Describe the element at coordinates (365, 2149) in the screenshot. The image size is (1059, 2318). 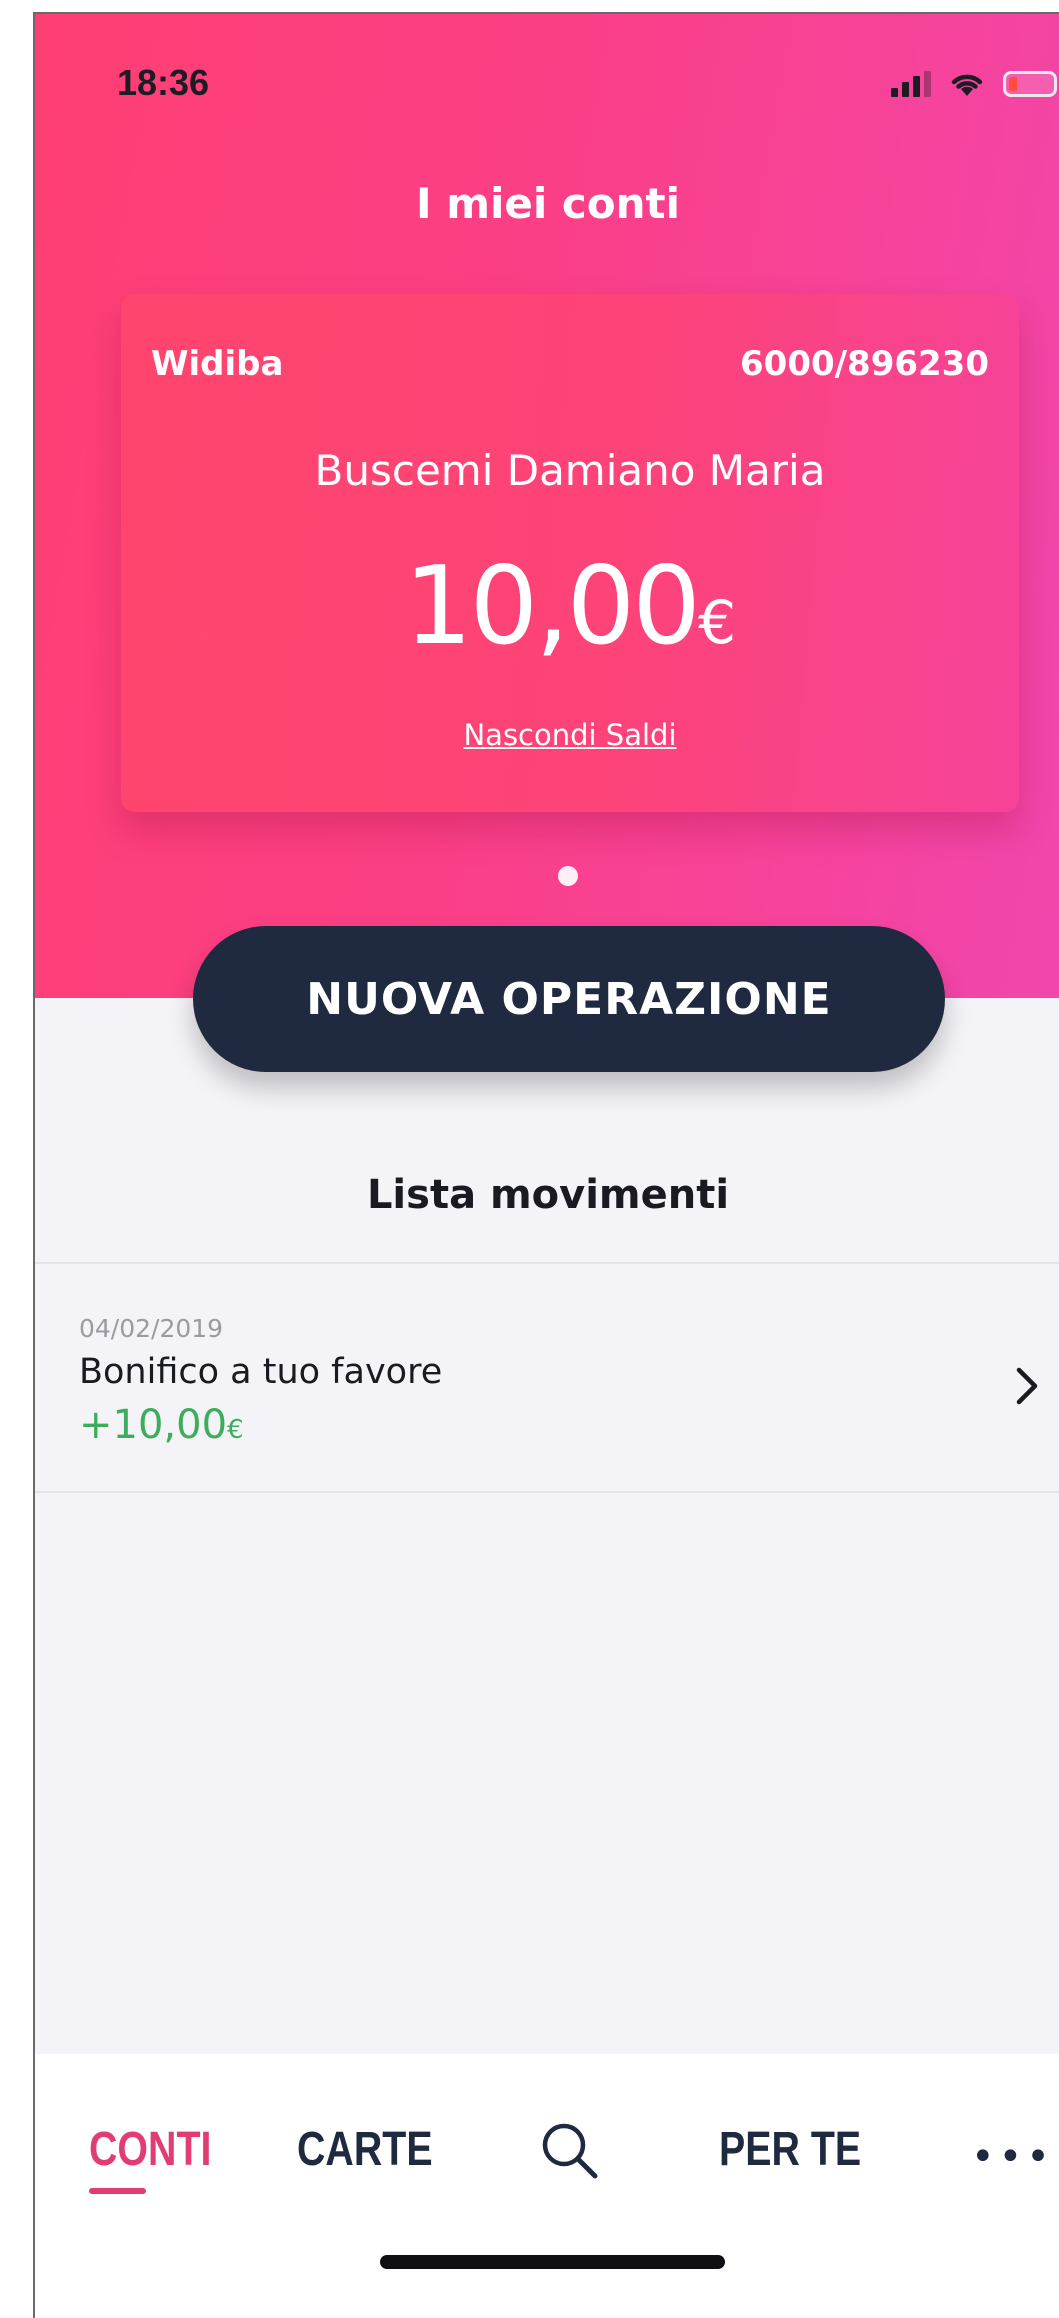
I see `tab-carte: CARTE` at that location.